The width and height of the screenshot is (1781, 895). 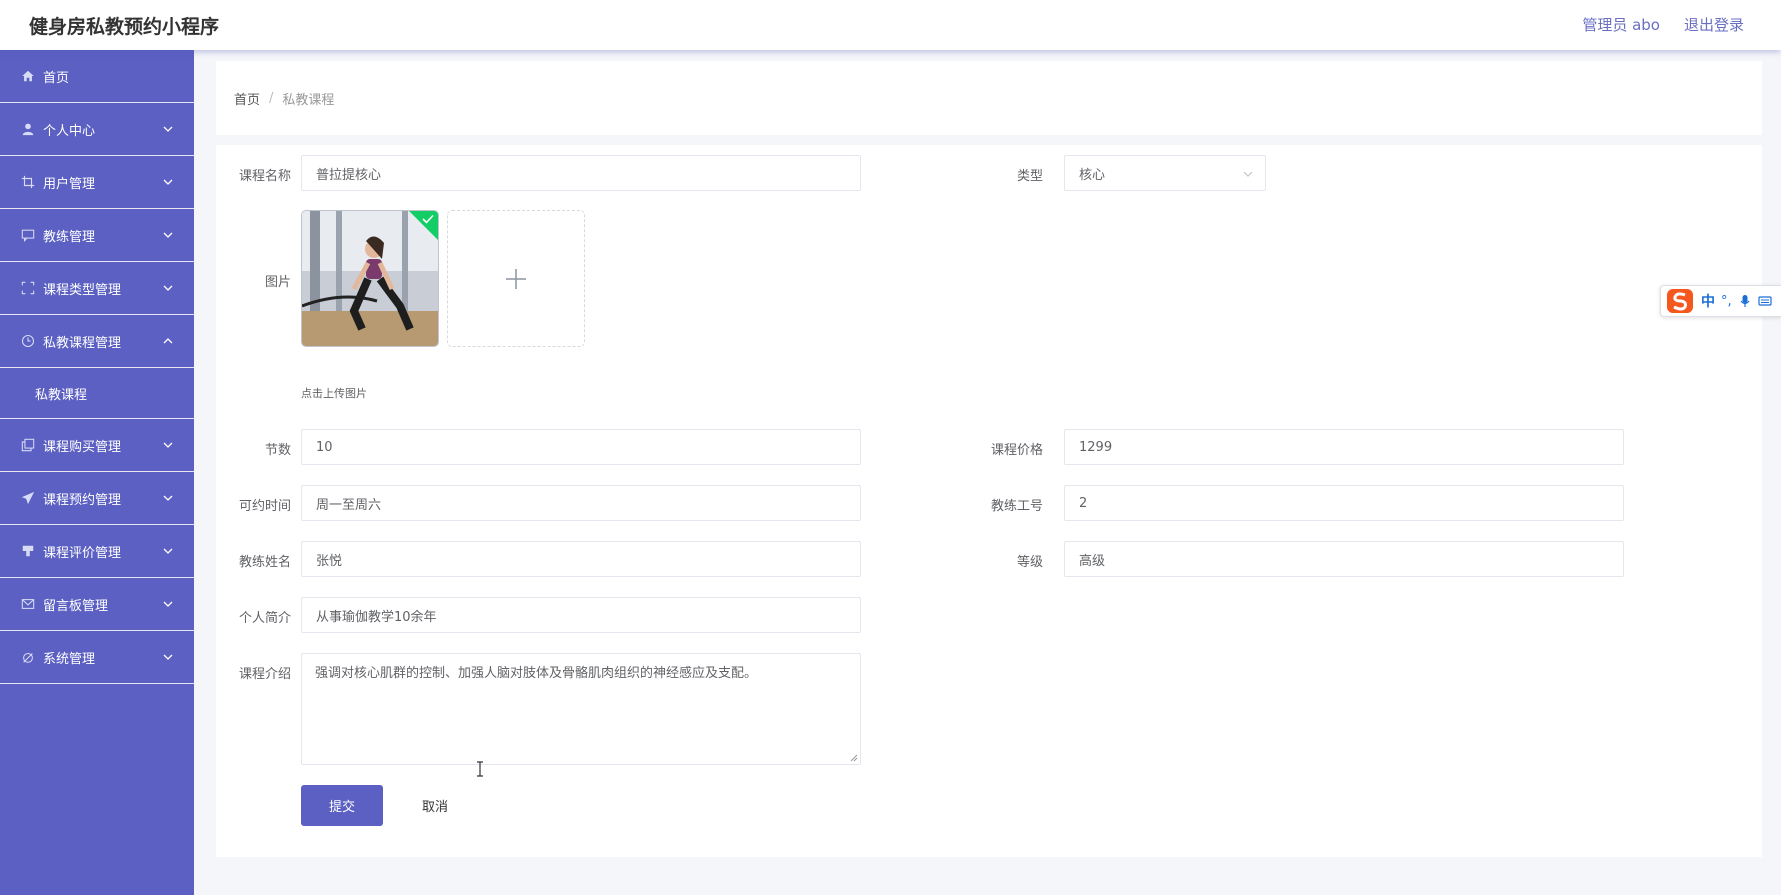 I want to click on sidebar-item-label: 课程评价管理, so click(x=82, y=553).